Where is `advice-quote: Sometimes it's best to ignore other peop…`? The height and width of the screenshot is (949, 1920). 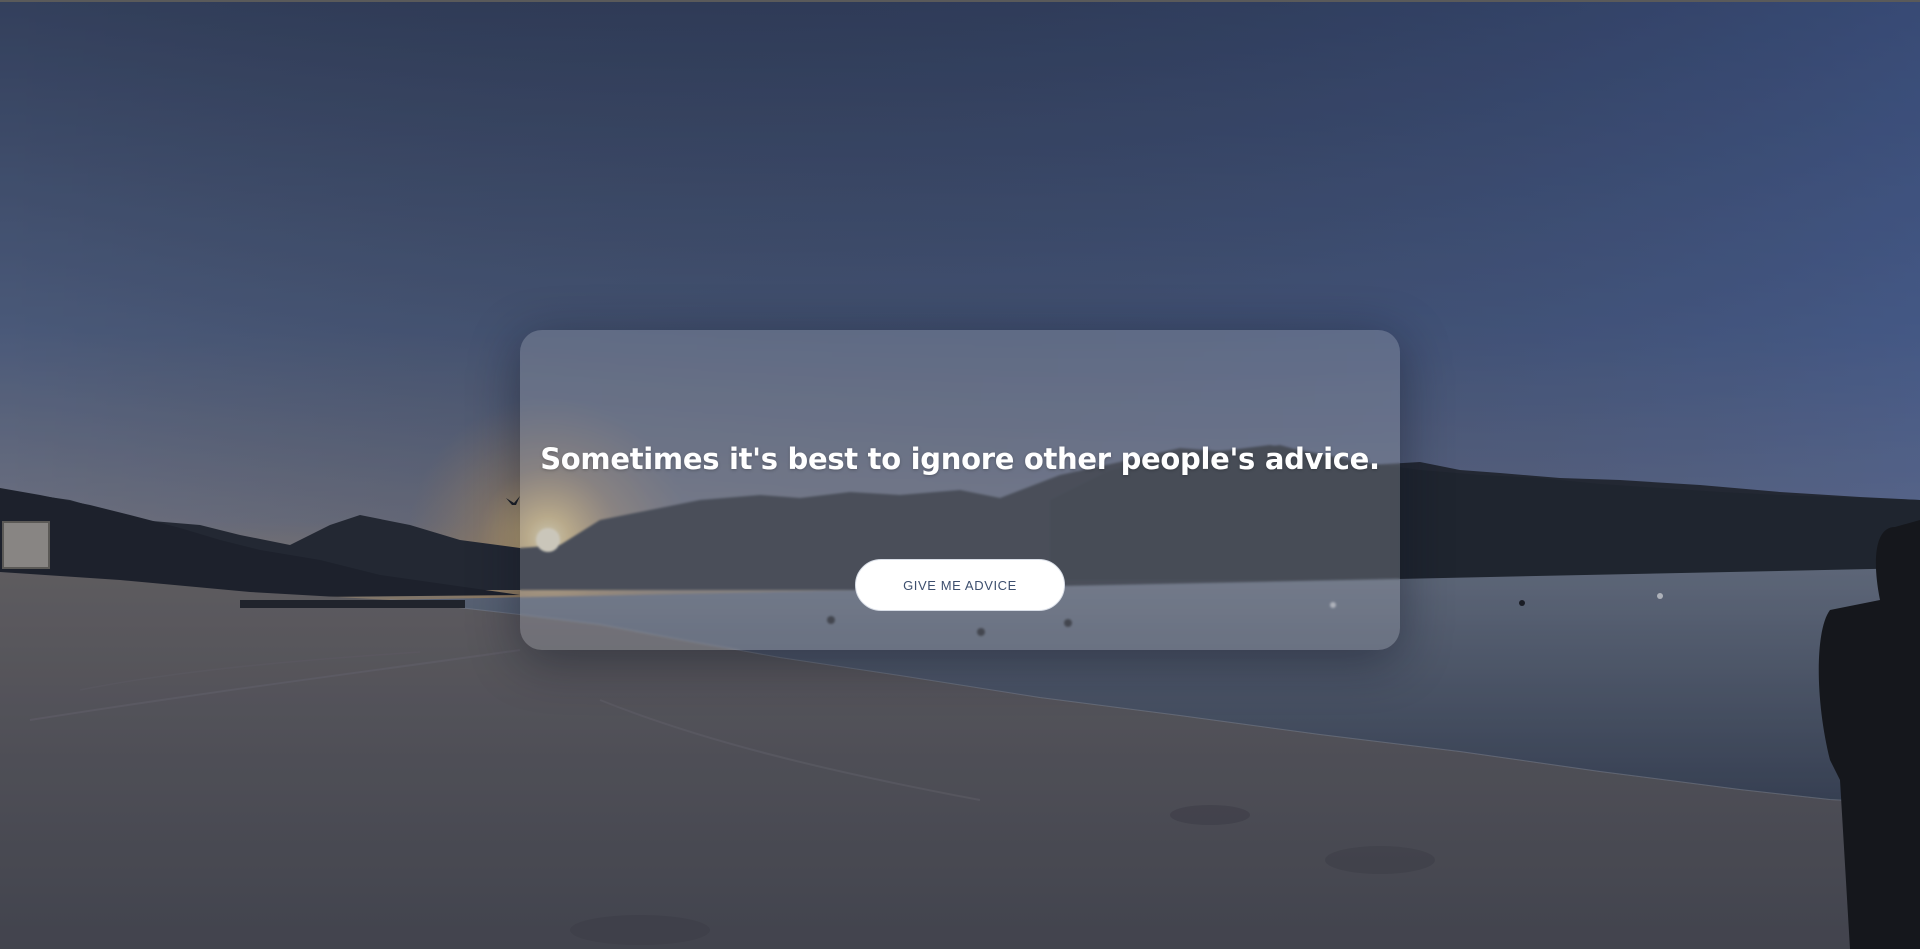 advice-quote: Sometimes it's best to ignore other peop… is located at coordinates (960, 459).